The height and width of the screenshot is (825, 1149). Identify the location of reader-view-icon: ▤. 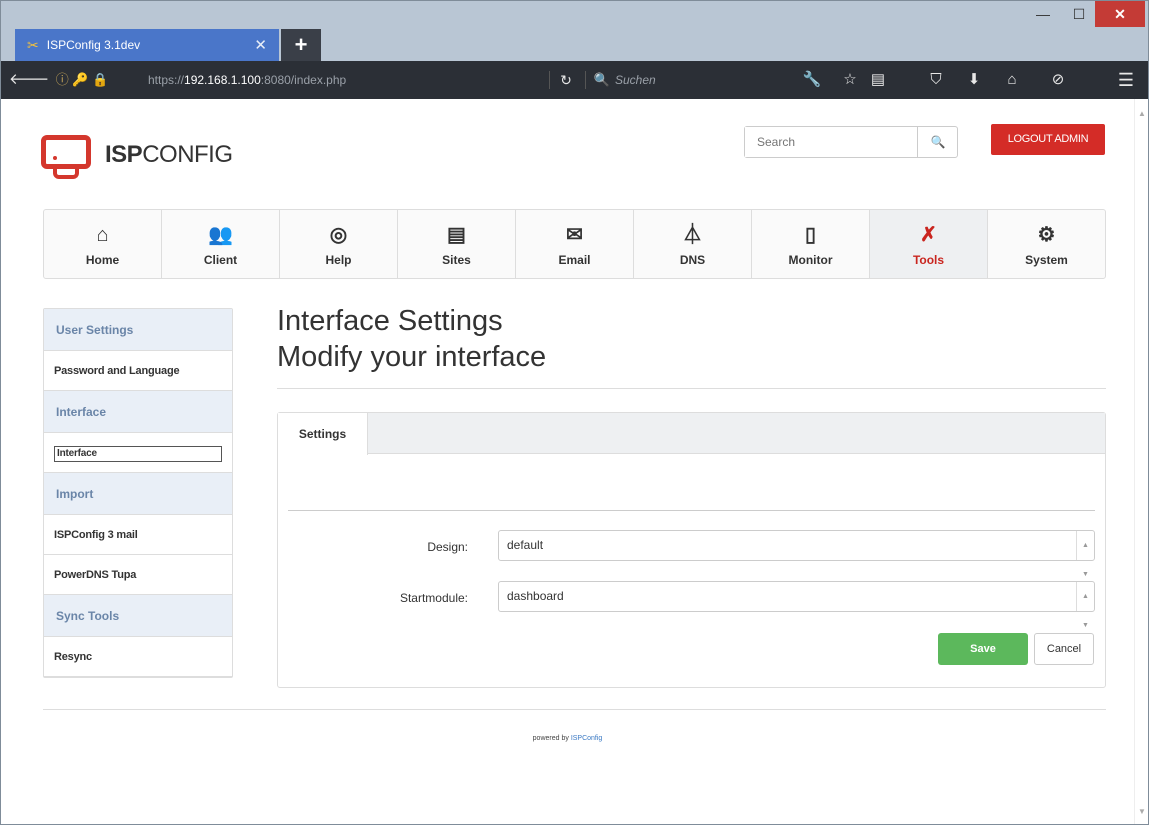
(878, 80).